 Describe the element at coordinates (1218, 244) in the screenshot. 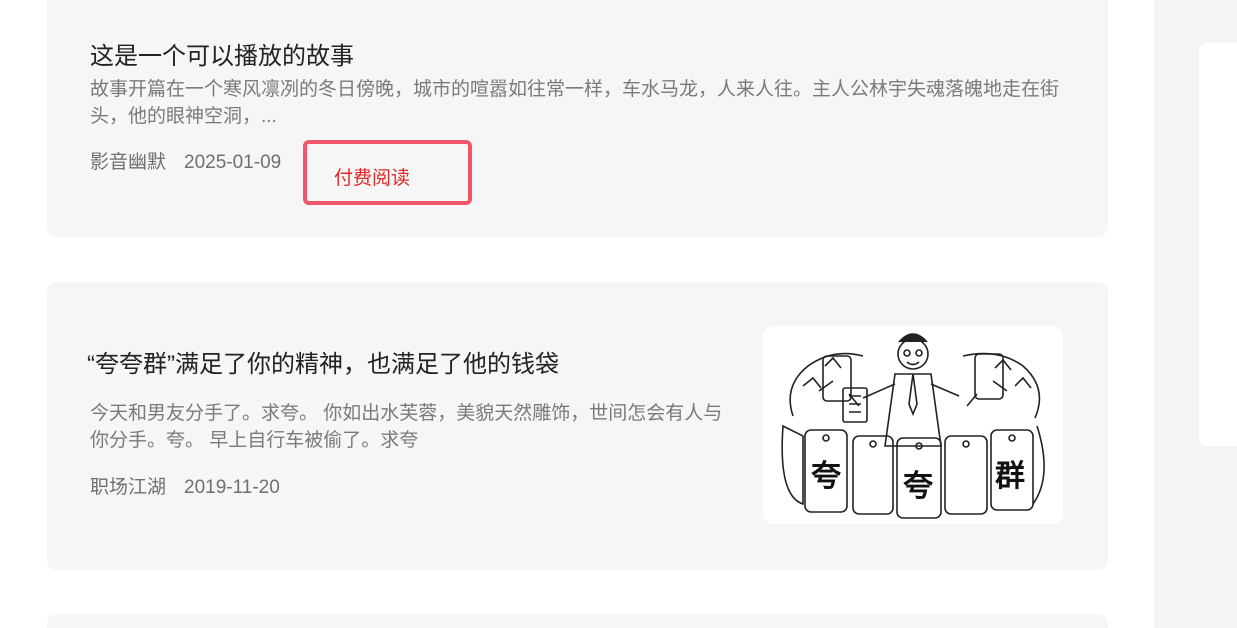

I see `sidebar-panel` at that location.